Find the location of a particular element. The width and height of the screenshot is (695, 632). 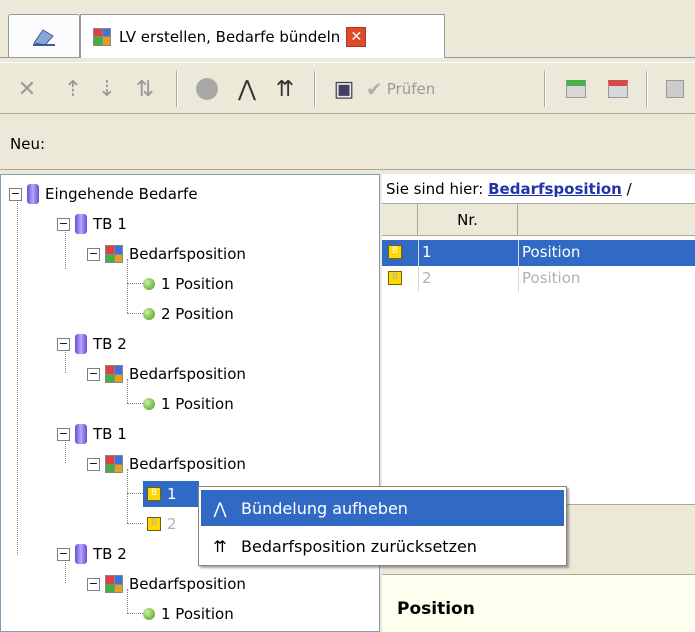

tab-title: LV erstellen, Bedarfe bündeln is located at coordinates (230, 36).